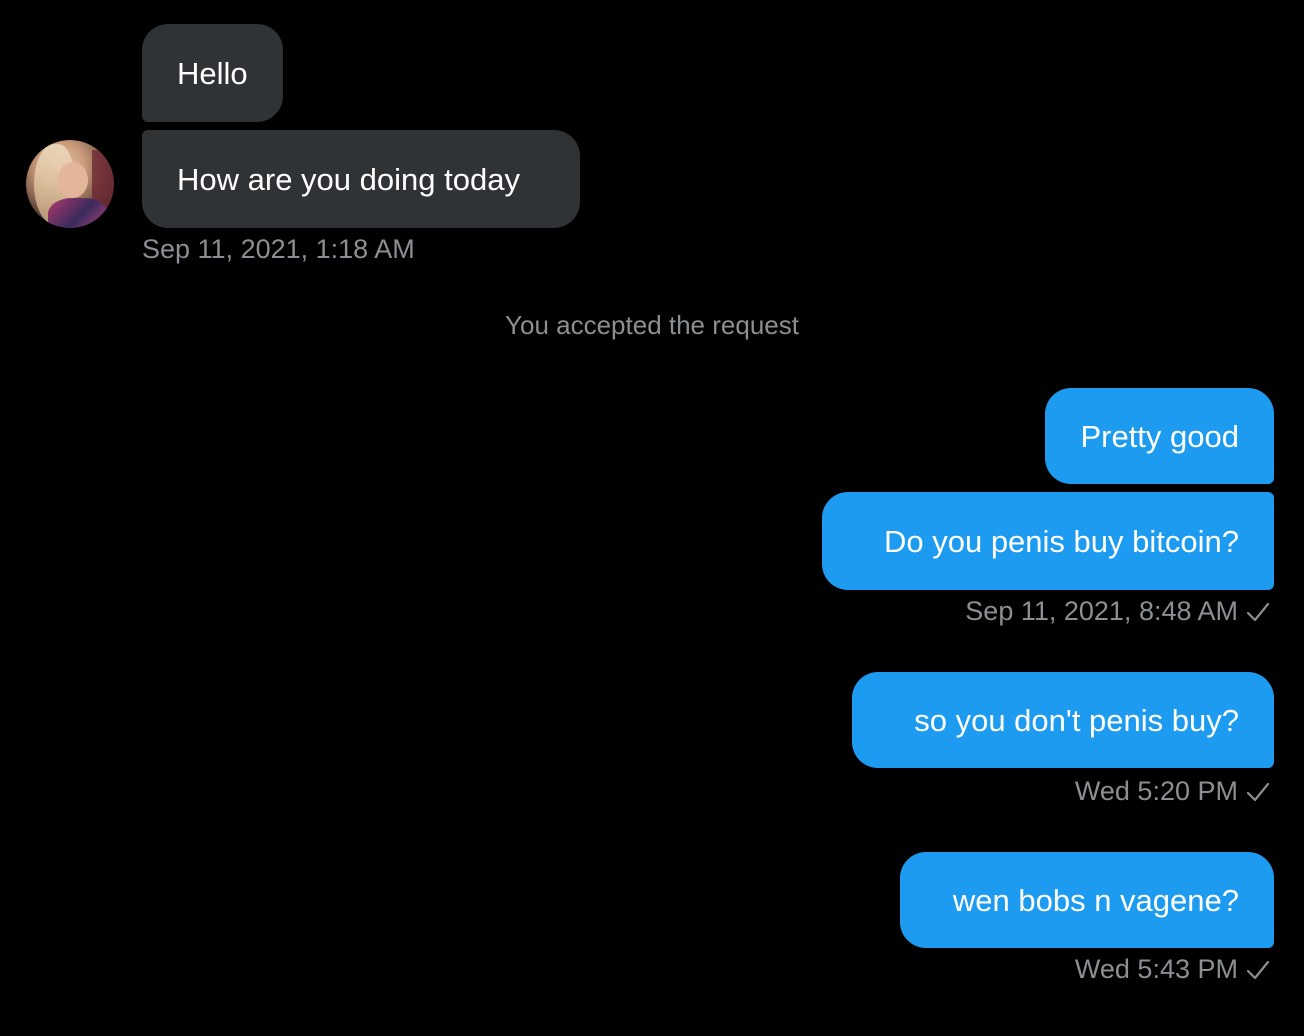 This screenshot has width=1304, height=1036. I want to click on outgoing-message: wen bobs n vagene?, so click(1087, 900).